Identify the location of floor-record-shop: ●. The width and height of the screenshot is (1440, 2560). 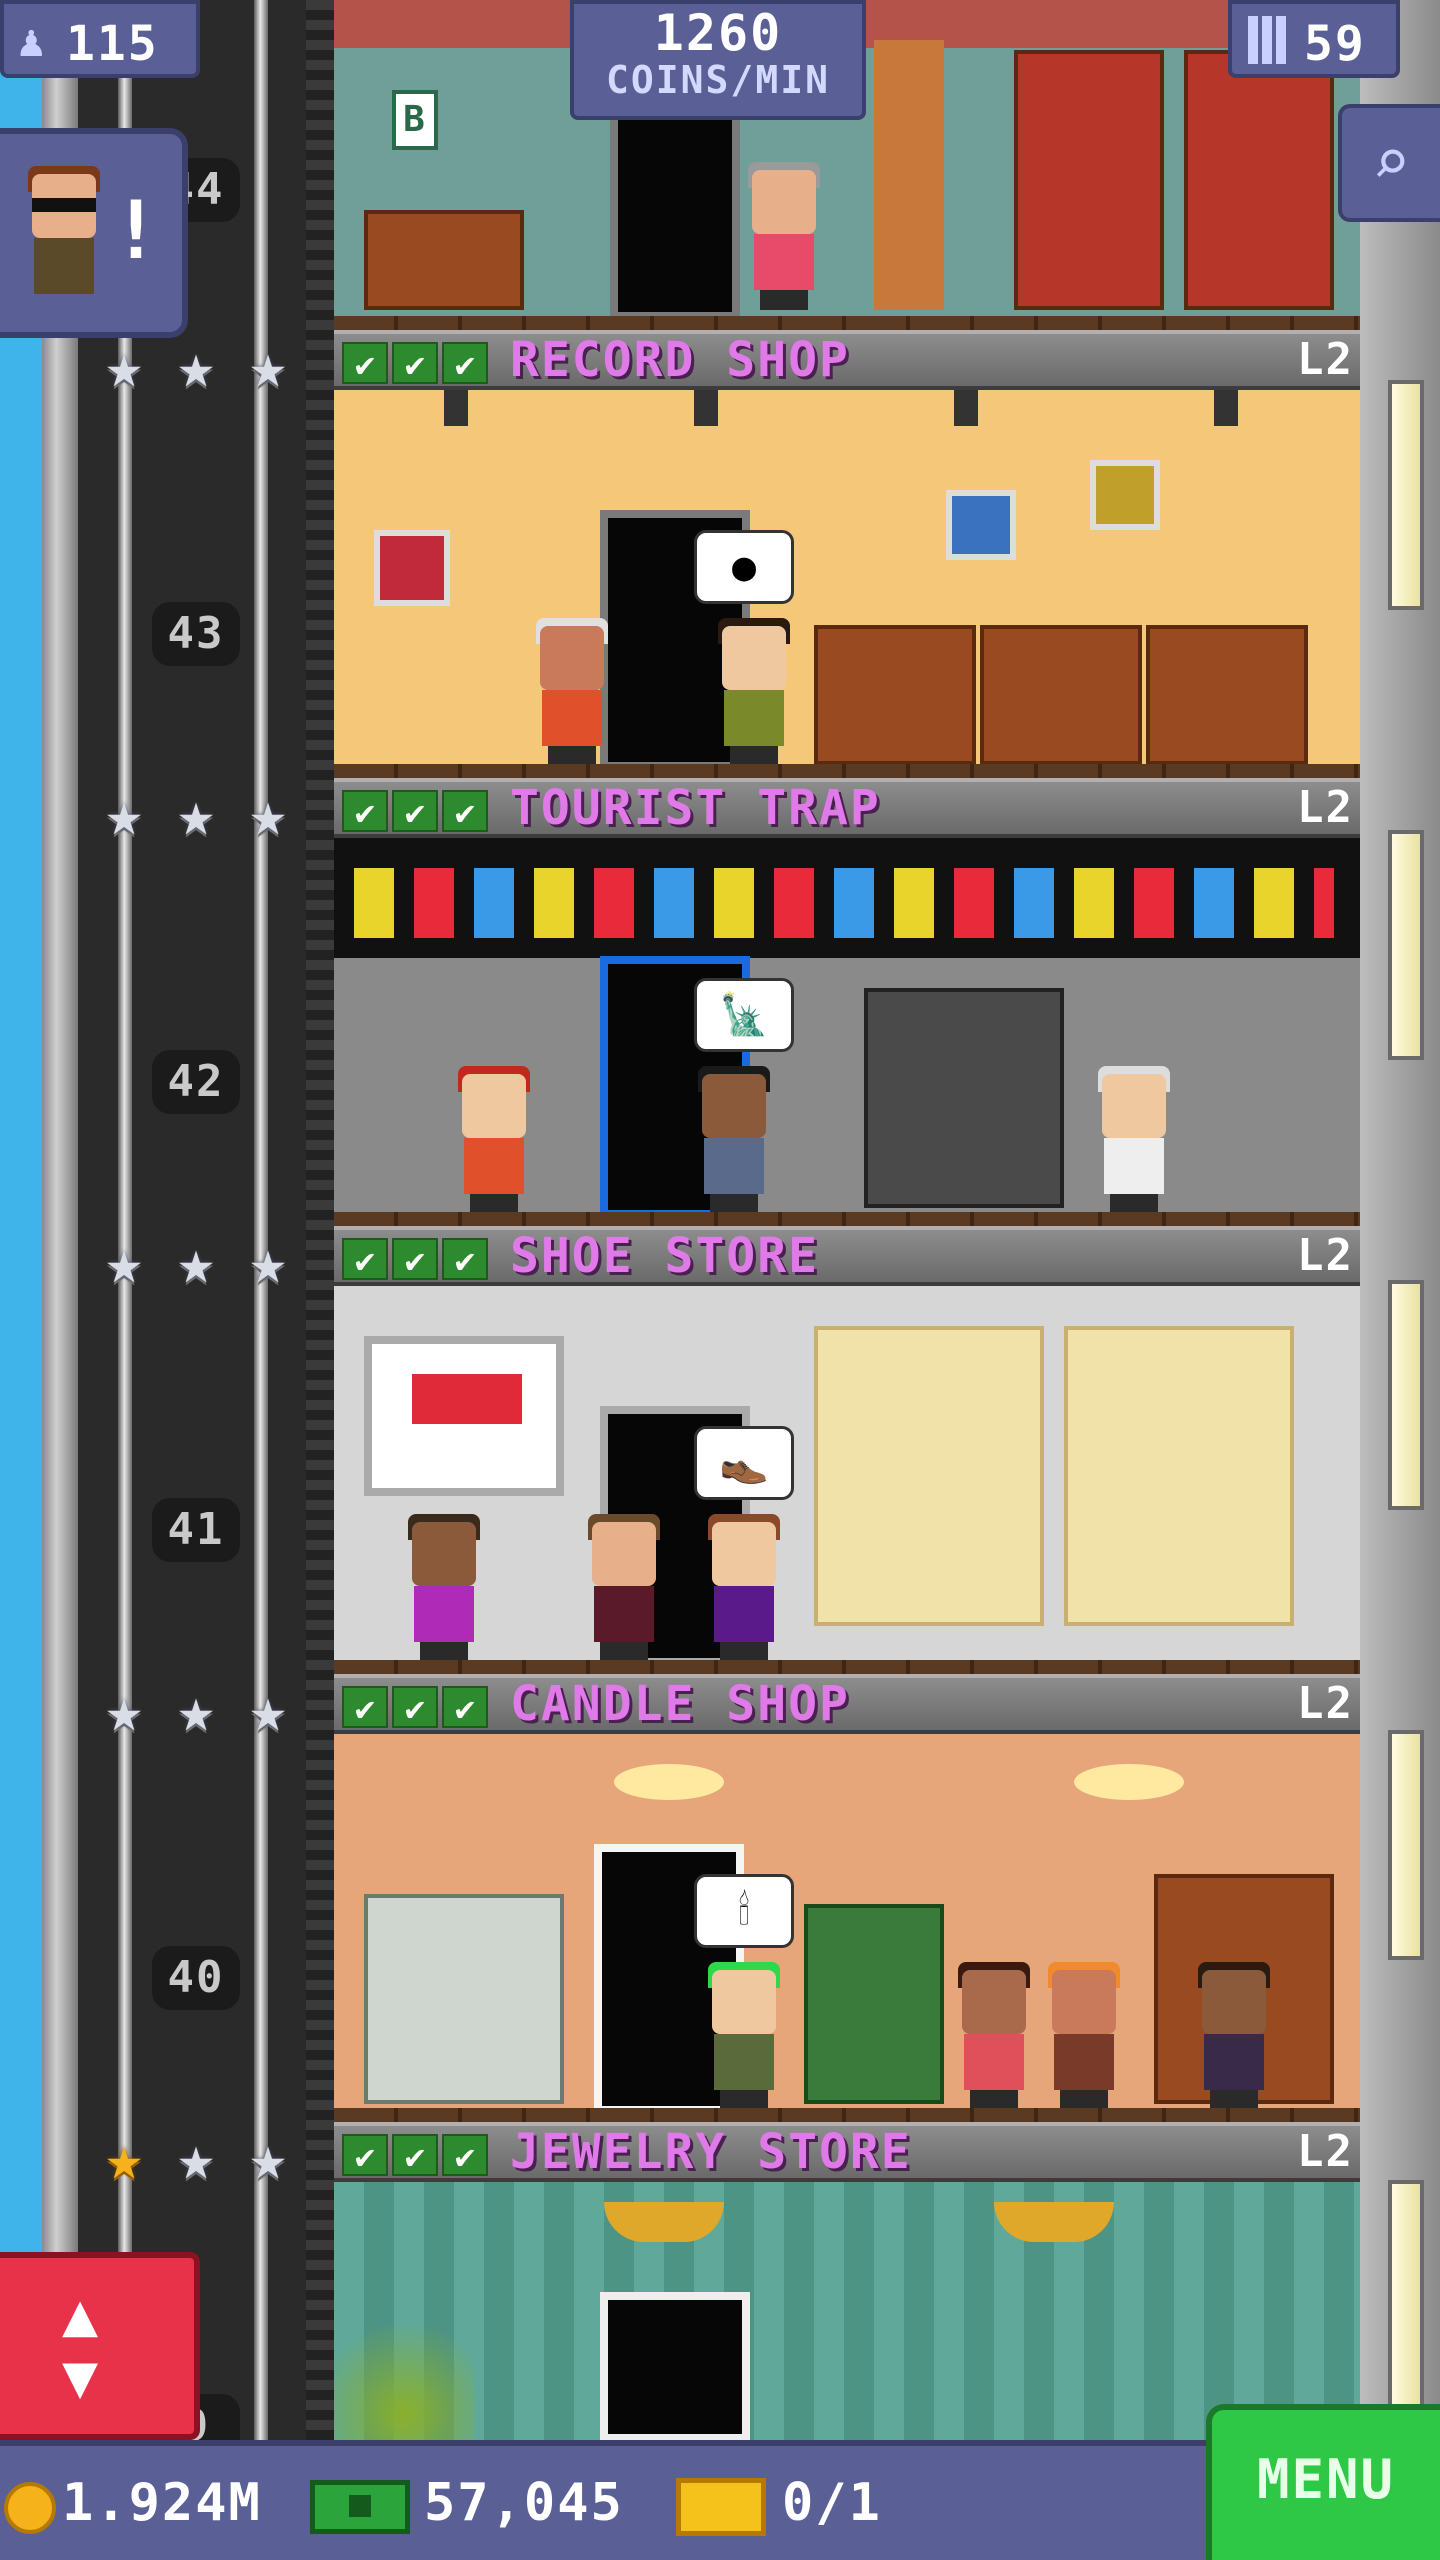
(847, 584).